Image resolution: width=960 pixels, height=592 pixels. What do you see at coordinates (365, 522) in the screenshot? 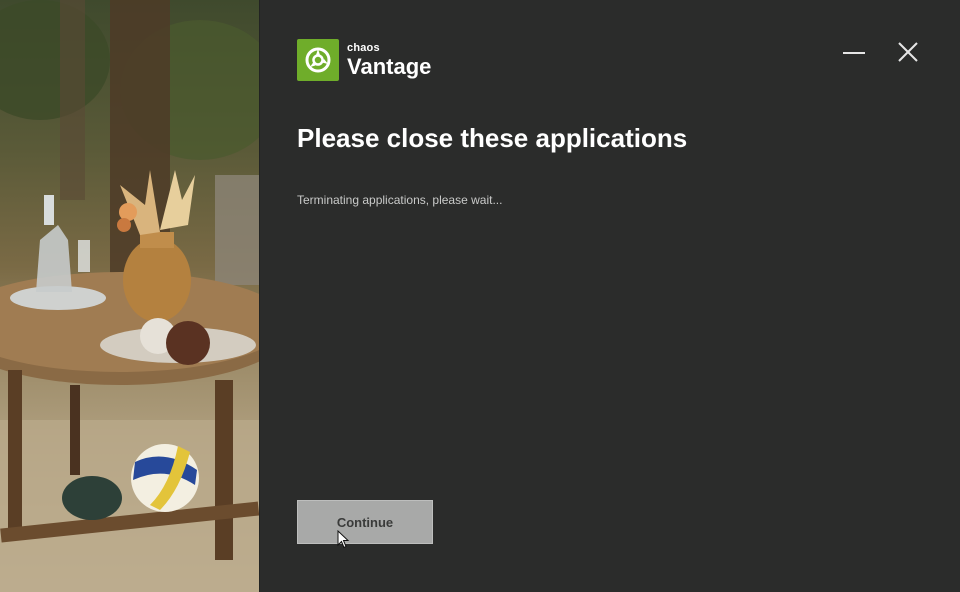
I see `continue-button: Continue` at bounding box center [365, 522].